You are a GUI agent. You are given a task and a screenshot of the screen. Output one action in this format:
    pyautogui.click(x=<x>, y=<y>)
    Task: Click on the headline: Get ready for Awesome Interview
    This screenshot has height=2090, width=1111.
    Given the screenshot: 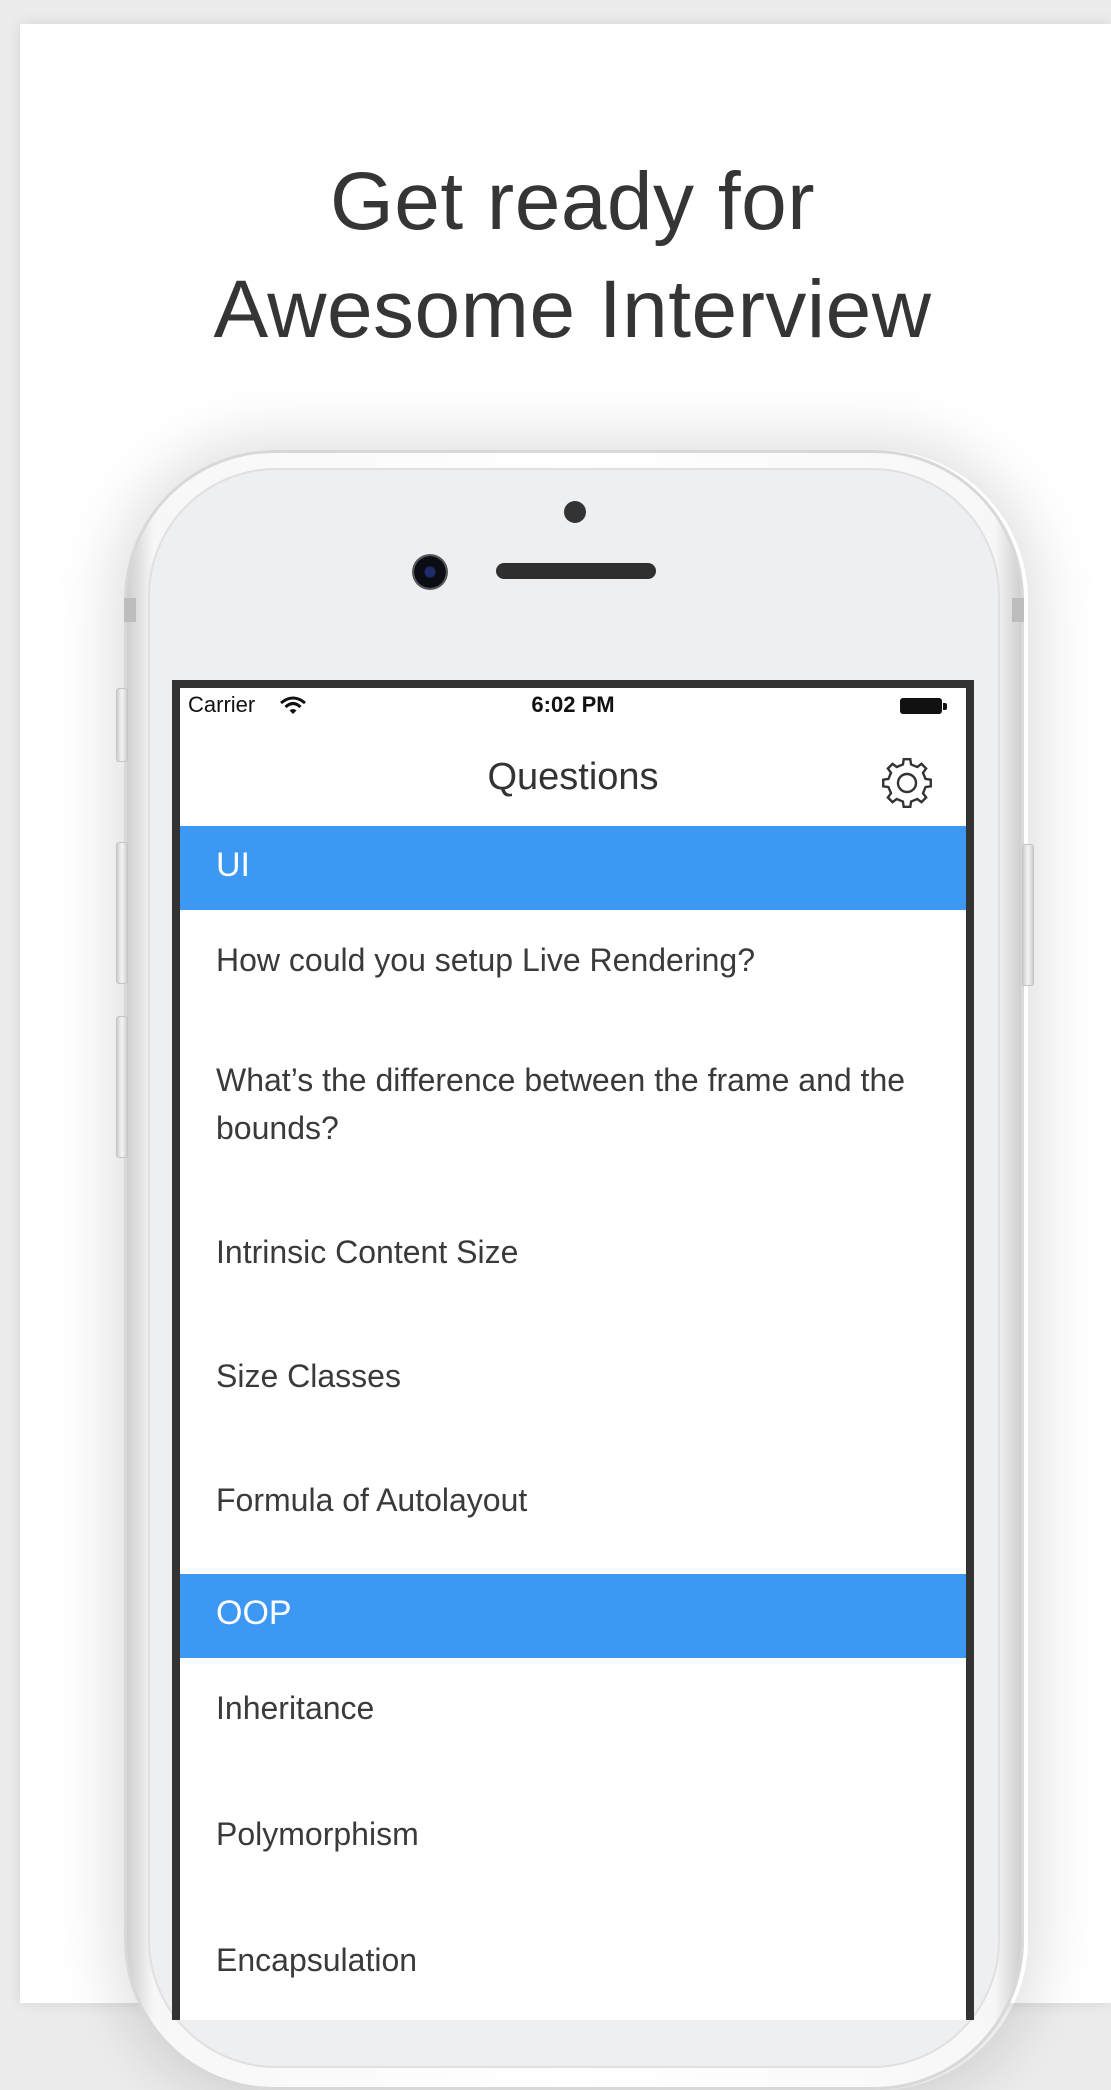 What is the action you would take?
    pyautogui.click(x=555, y=256)
    